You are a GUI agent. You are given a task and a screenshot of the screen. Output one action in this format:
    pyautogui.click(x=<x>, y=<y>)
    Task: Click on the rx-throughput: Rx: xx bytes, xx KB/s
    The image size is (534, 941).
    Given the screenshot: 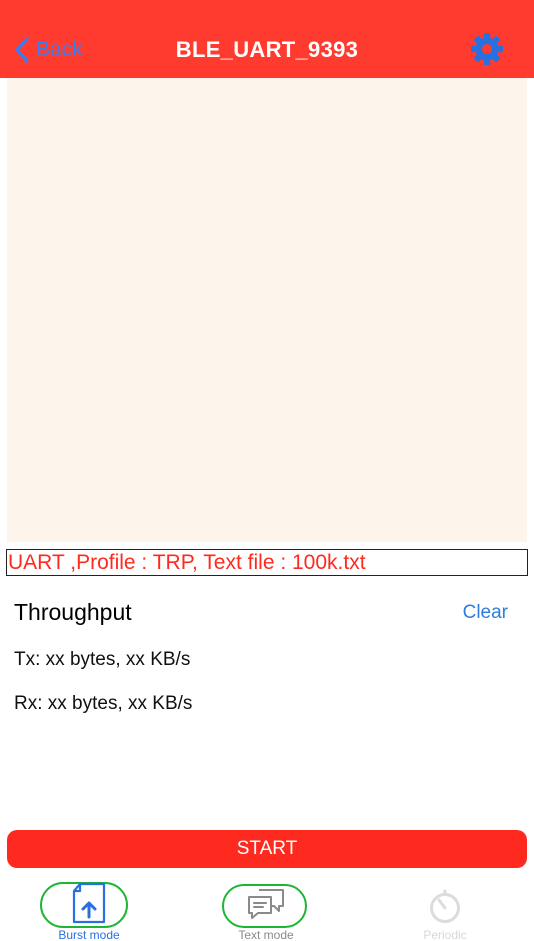 What is the action you would take?
    pyautogui.click(x=103, y=703)
    